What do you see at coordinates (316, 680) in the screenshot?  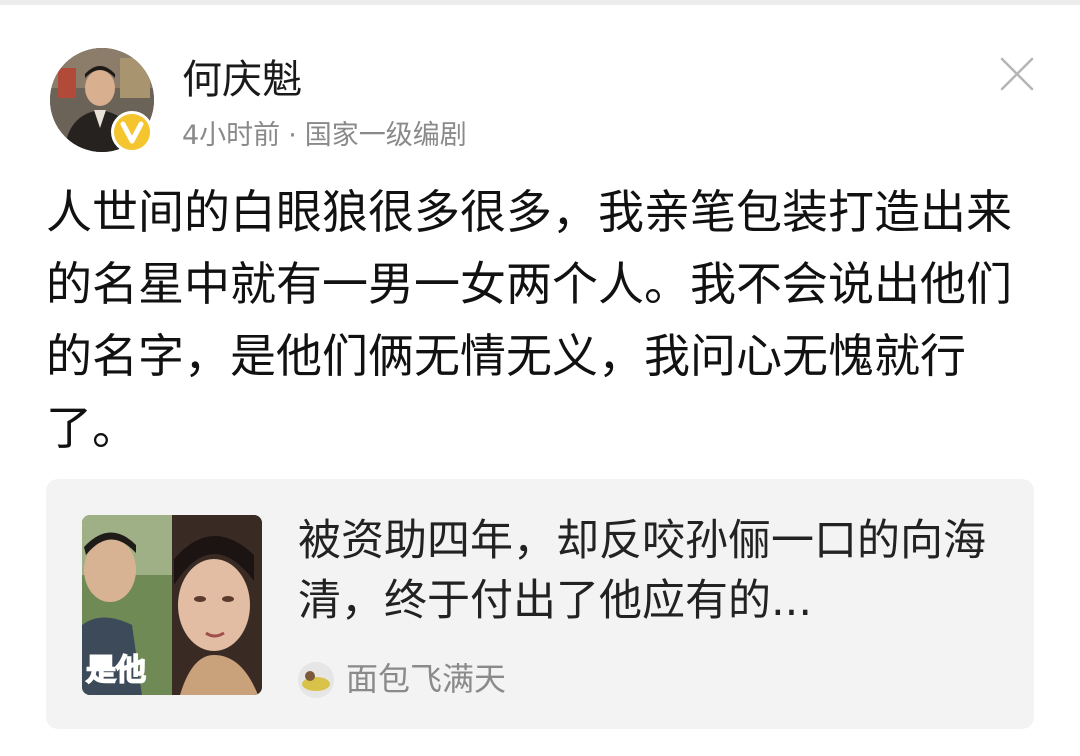 I see `source-avatar-icon` at bounding box center [316, 680].